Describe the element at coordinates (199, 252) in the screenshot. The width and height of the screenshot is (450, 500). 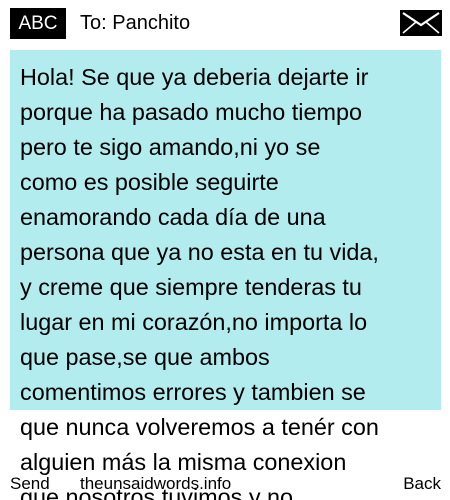
I see `message-line: persona que ya no esta en tu vida,` at that location.